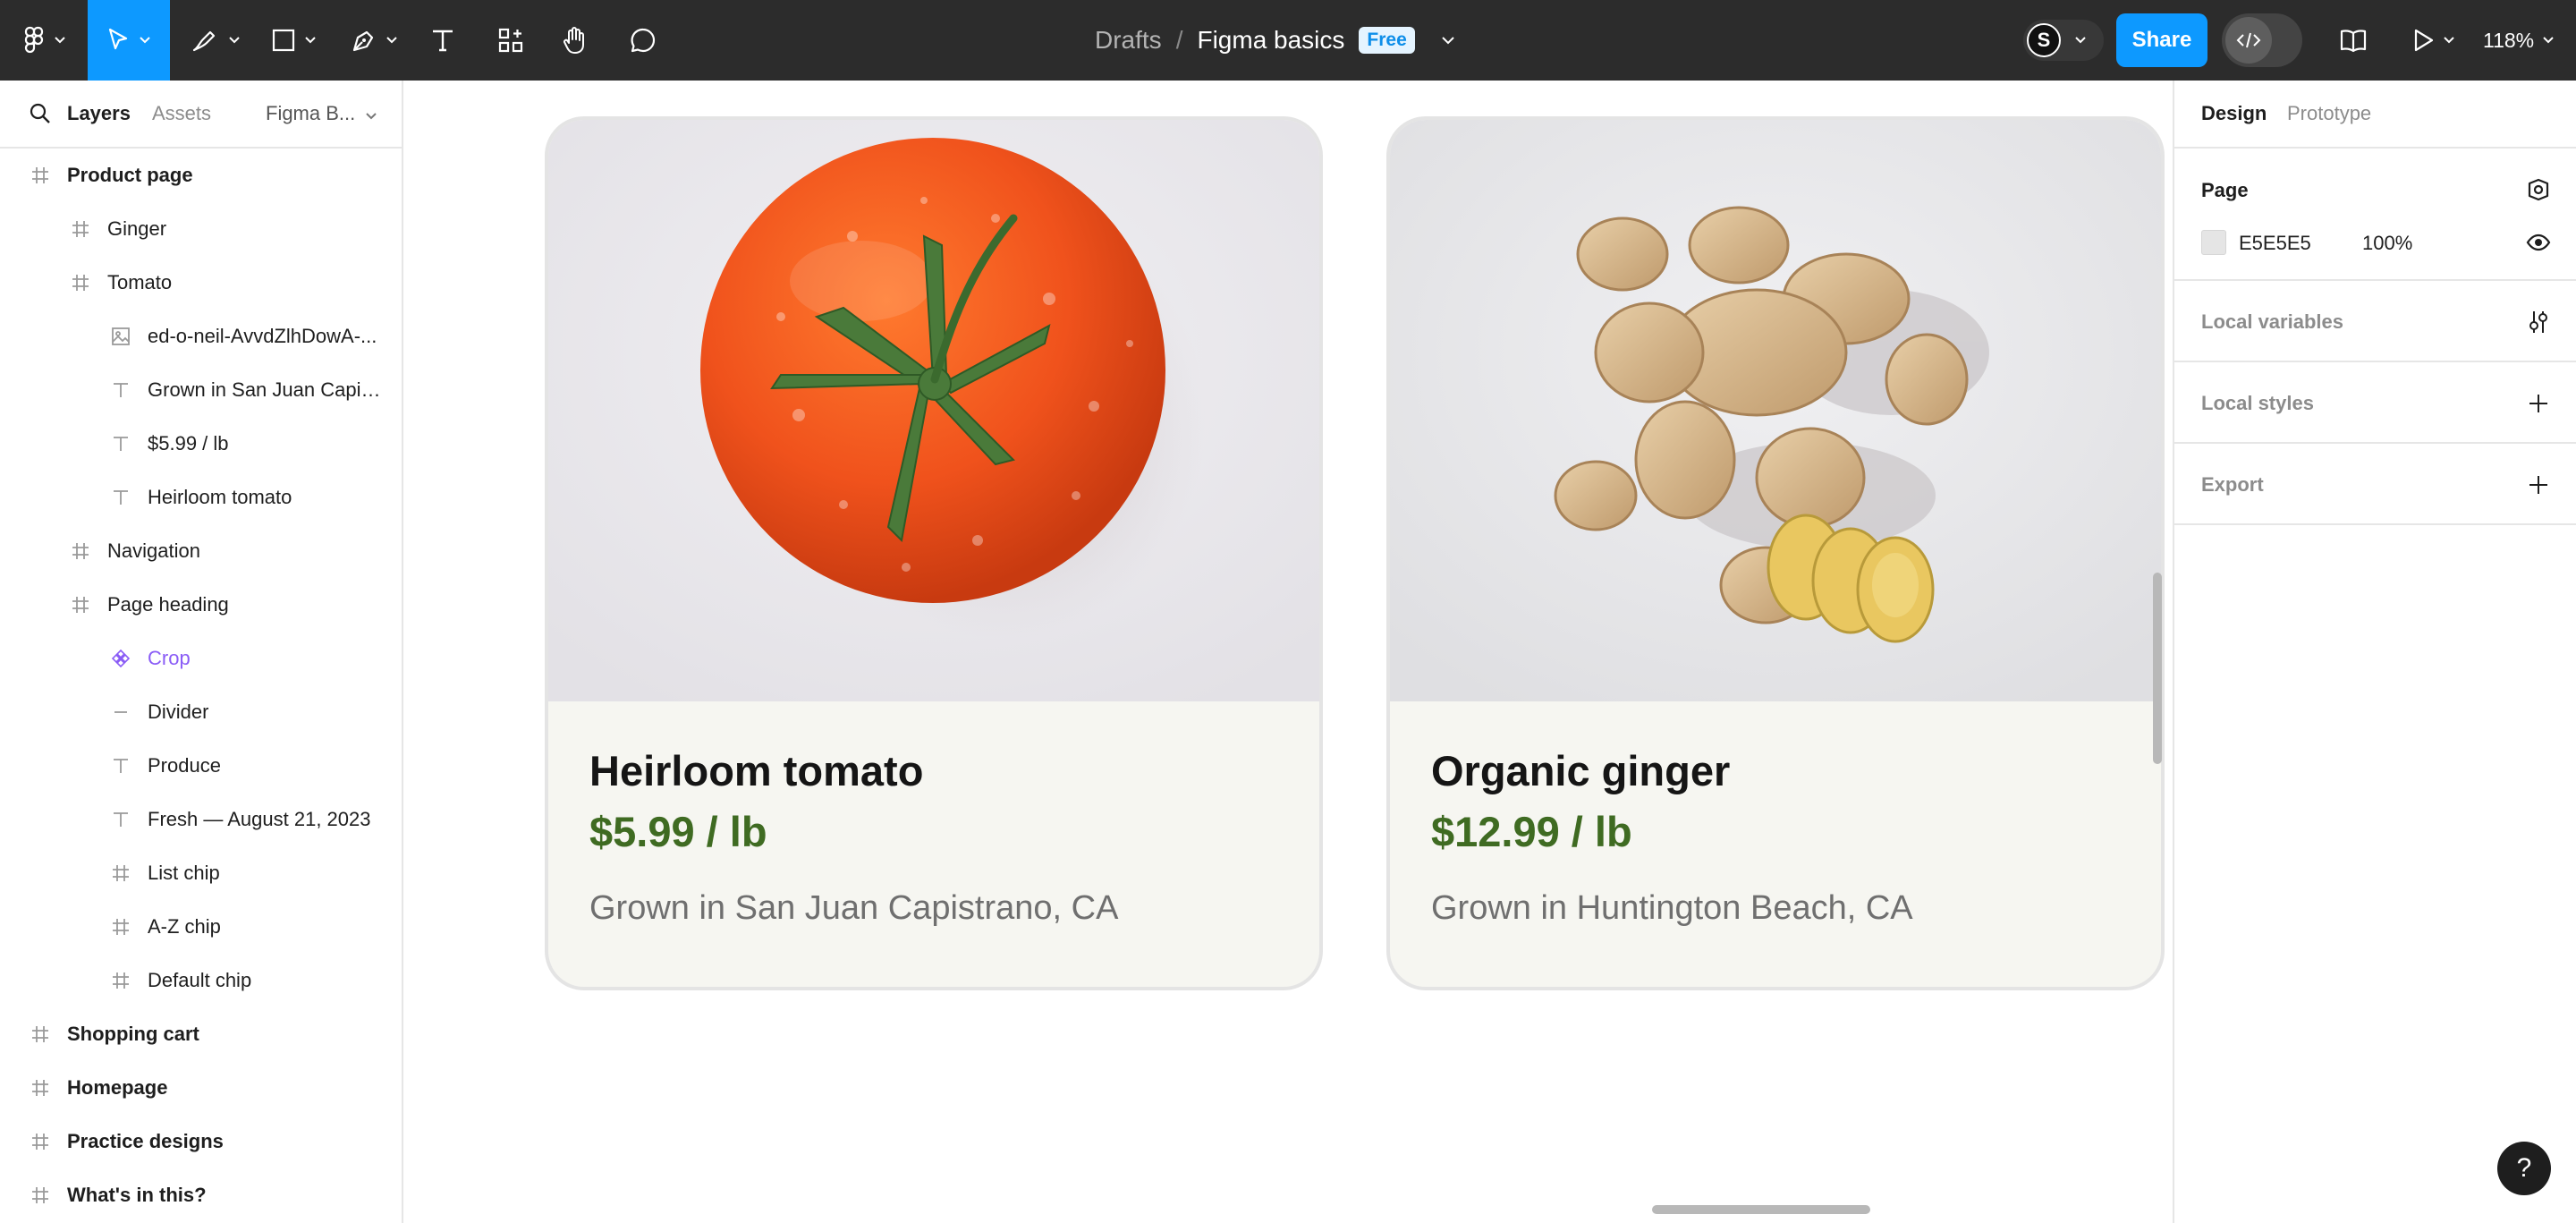 This screenshot has height=1223, width=2576. What do you see at coordinates (2161, 40) in the screenshot?
I see `share-button: Share` at bounding box center [2161, 40].